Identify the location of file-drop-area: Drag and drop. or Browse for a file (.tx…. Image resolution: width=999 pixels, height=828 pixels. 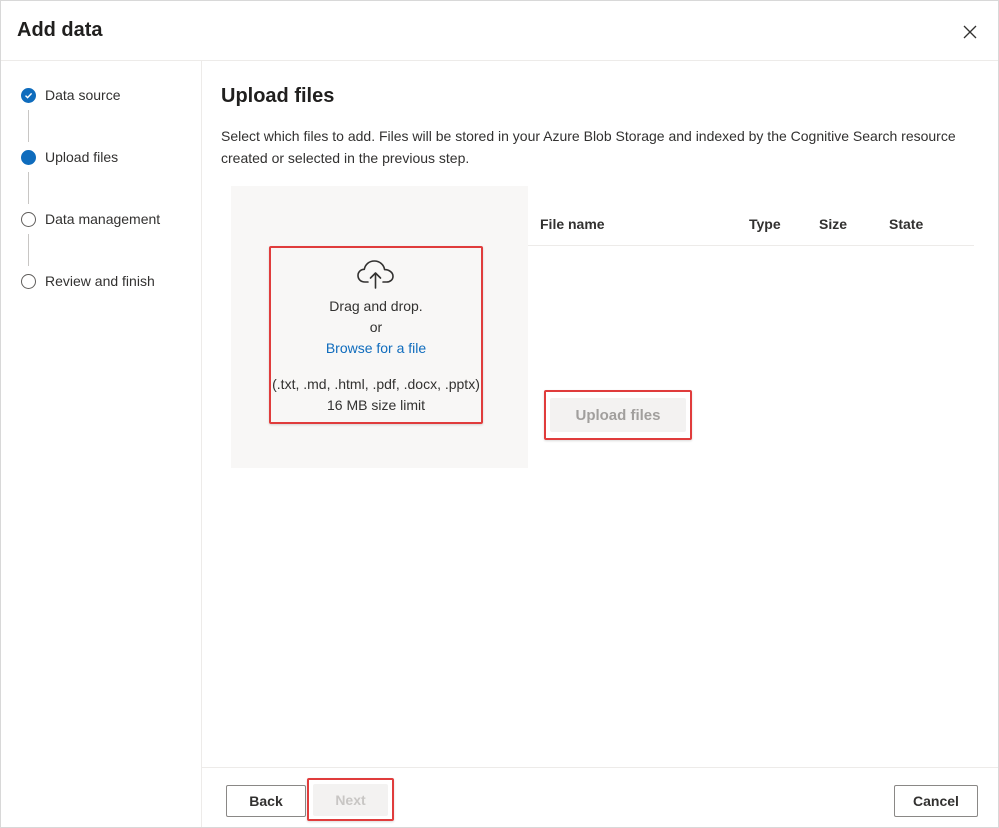
(379, 327).